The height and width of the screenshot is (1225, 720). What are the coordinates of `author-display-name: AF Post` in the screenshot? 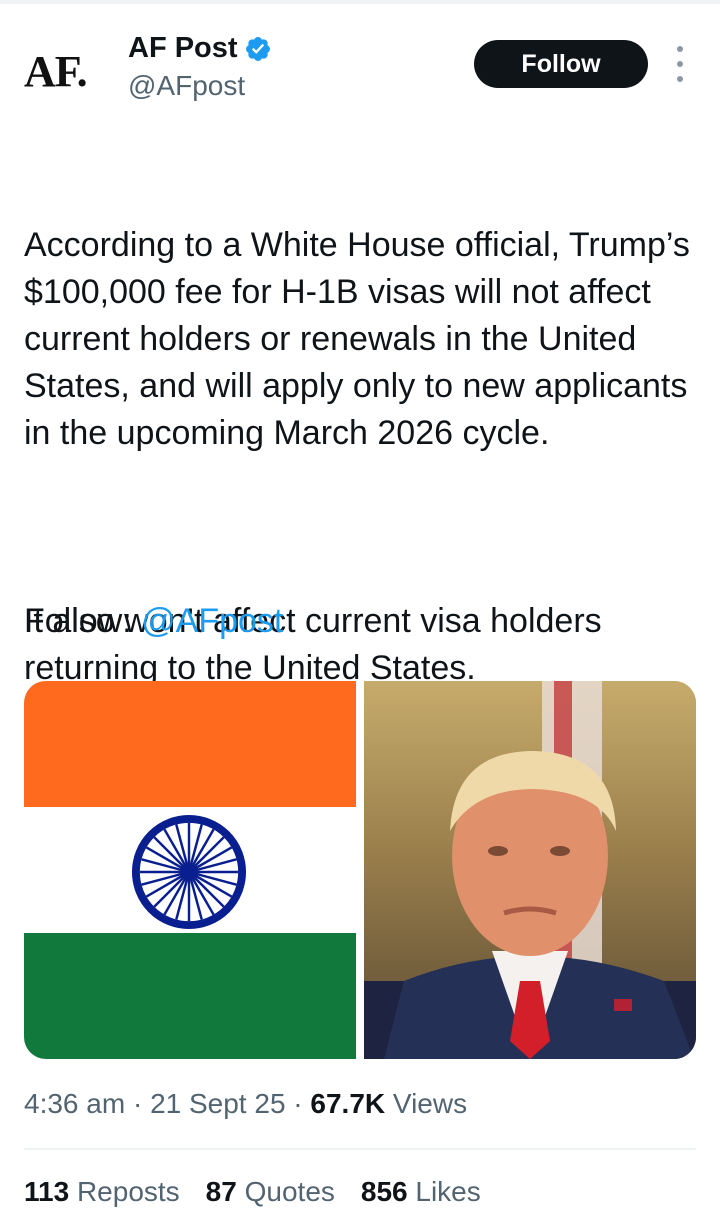 It's located at (200, 48).